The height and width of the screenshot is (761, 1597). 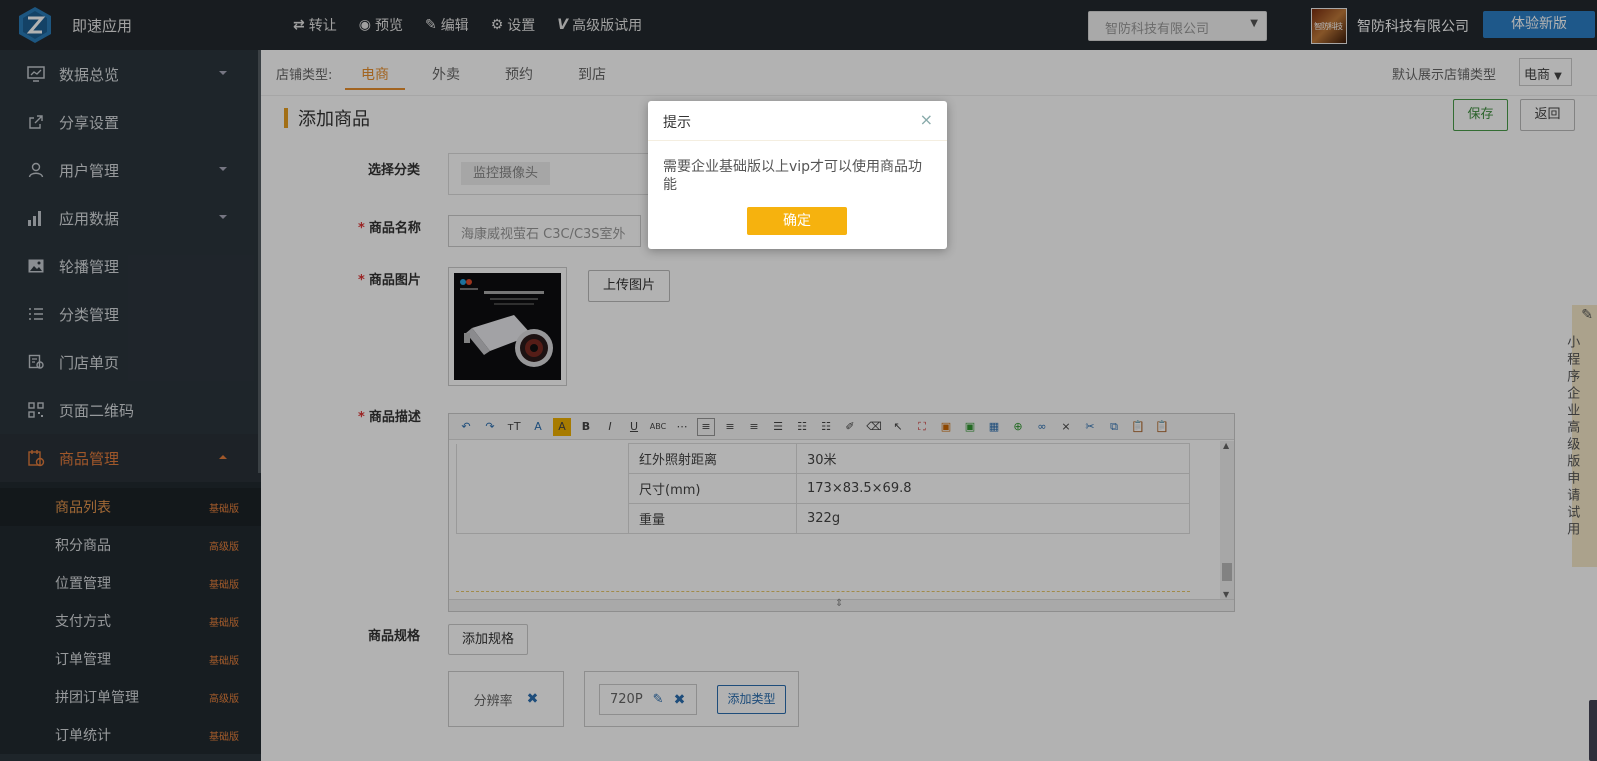 I want to click on alert-dialog: 提示 × 需要企业基础版以上vip才可以使用商品功能 确定, so click(x=797, y=175).